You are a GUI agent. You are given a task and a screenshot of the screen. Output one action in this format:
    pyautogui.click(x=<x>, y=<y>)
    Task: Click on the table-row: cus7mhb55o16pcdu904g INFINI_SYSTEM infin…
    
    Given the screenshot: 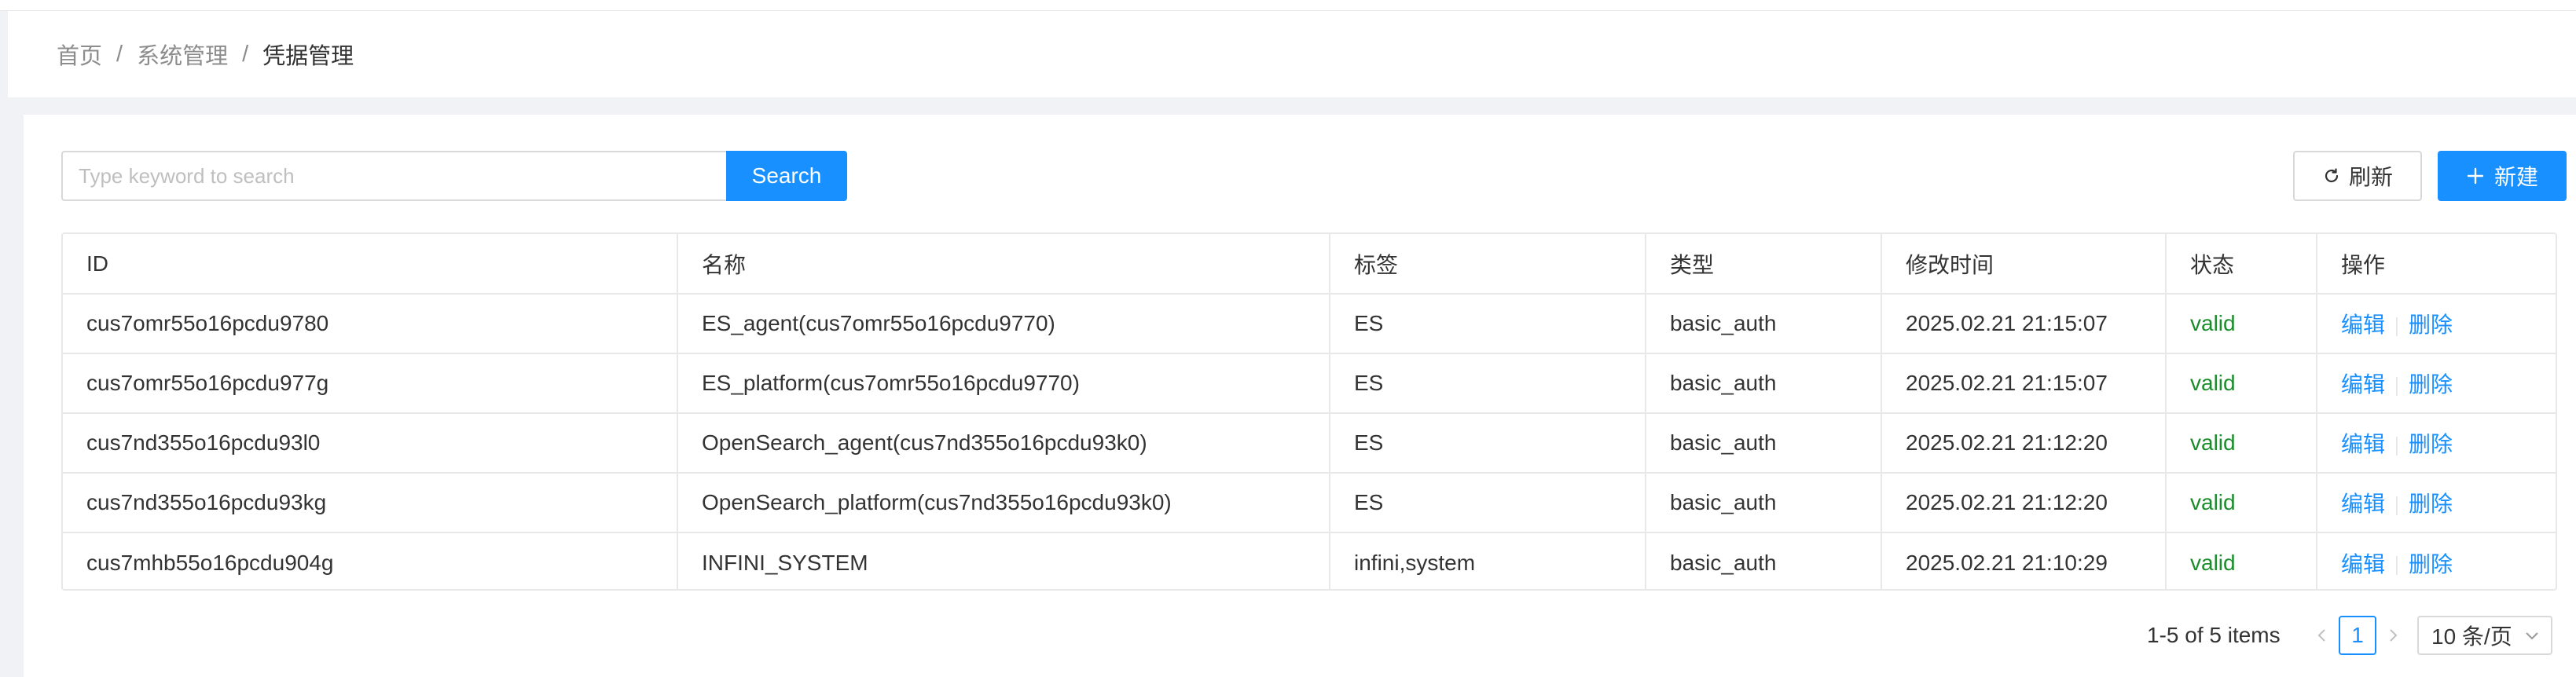 What is the action you would take?
    pyautogui.click(x=1309, y=560)
    